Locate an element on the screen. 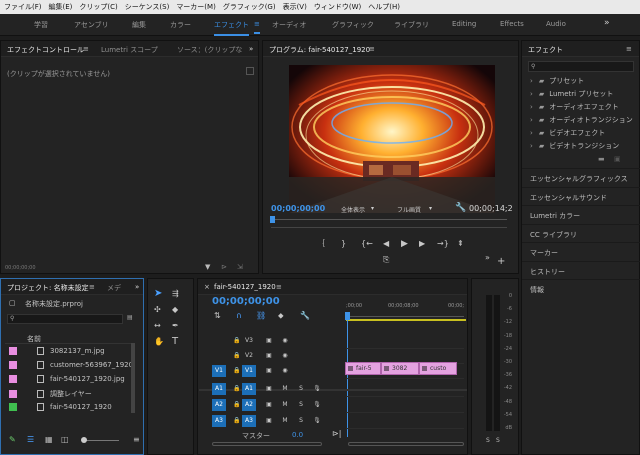  workspace-tab-2: 編集 is located at coordinates (139, 25).